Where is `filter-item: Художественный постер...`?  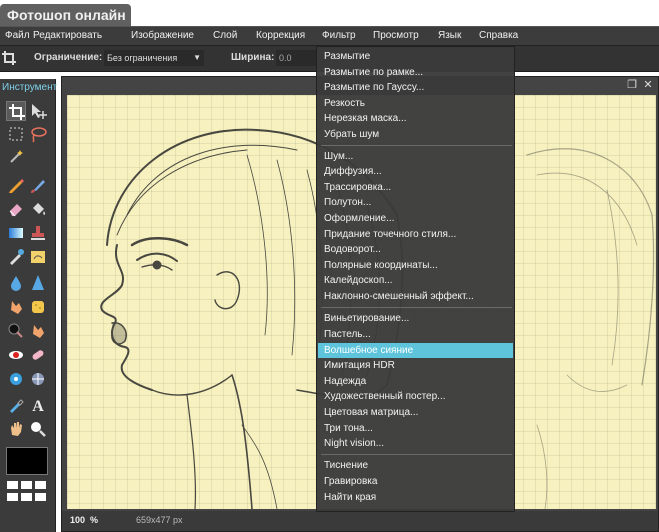
filter-item: Художественный постер... is located at coordinates (415, 396).